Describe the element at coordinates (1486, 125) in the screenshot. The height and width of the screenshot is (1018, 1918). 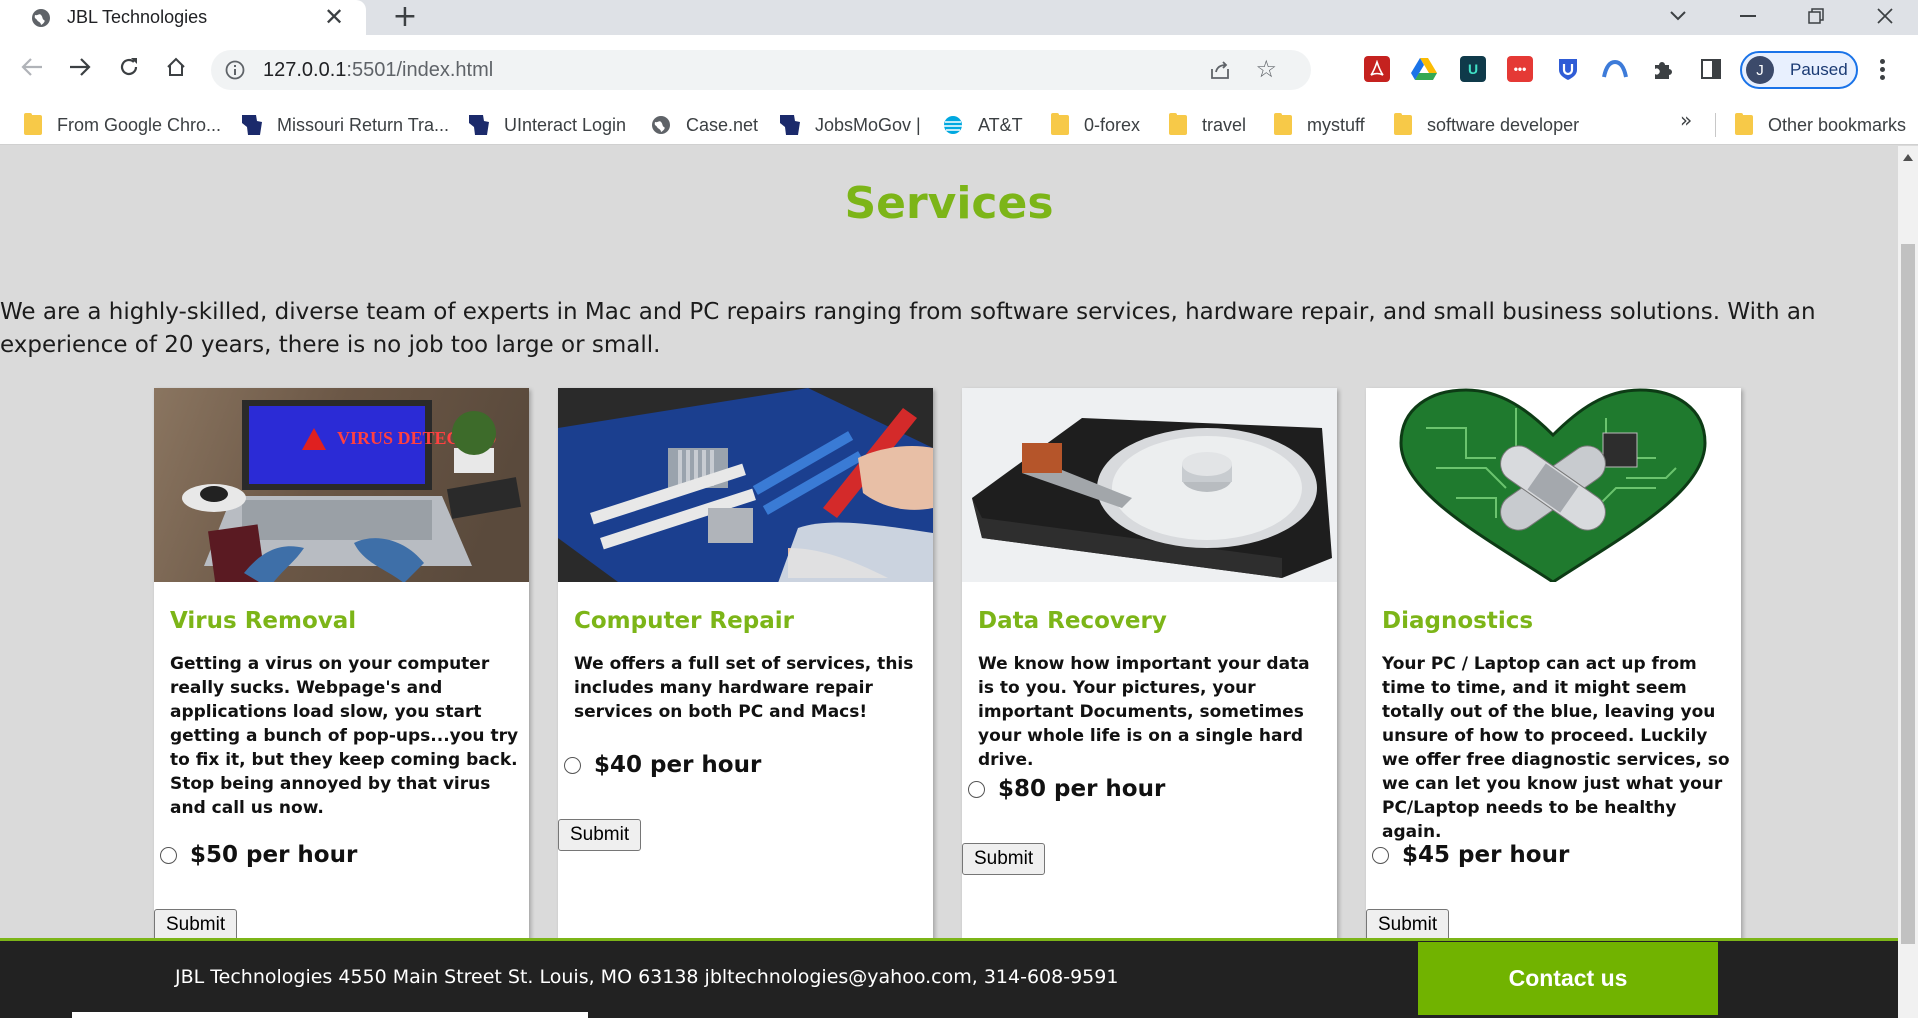
I see `bookmark-software-developer: software developer` at that location.